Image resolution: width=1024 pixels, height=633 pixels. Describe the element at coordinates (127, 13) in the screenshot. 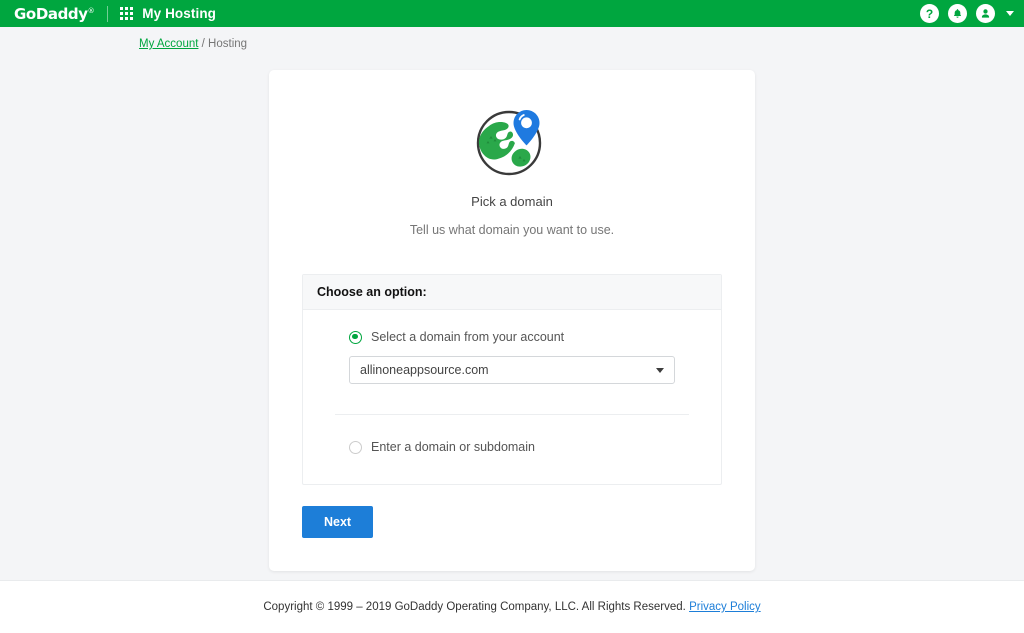

I see `apps-grid-icon` at that location.